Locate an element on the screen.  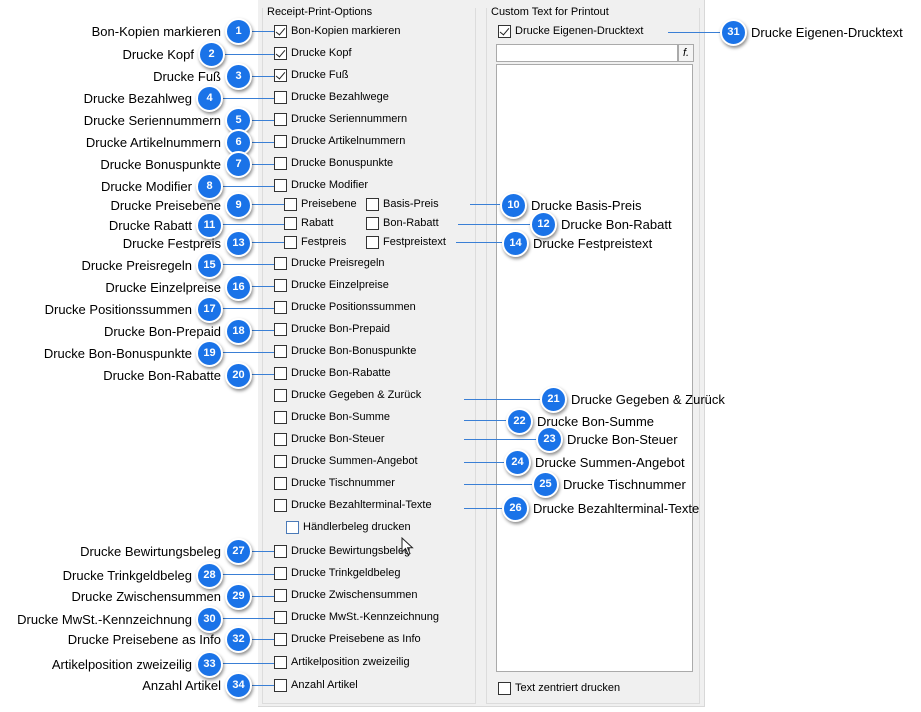
option-drucke-bezahlwege: Drucke Bezahlwege is located at coordinates (331, 97).